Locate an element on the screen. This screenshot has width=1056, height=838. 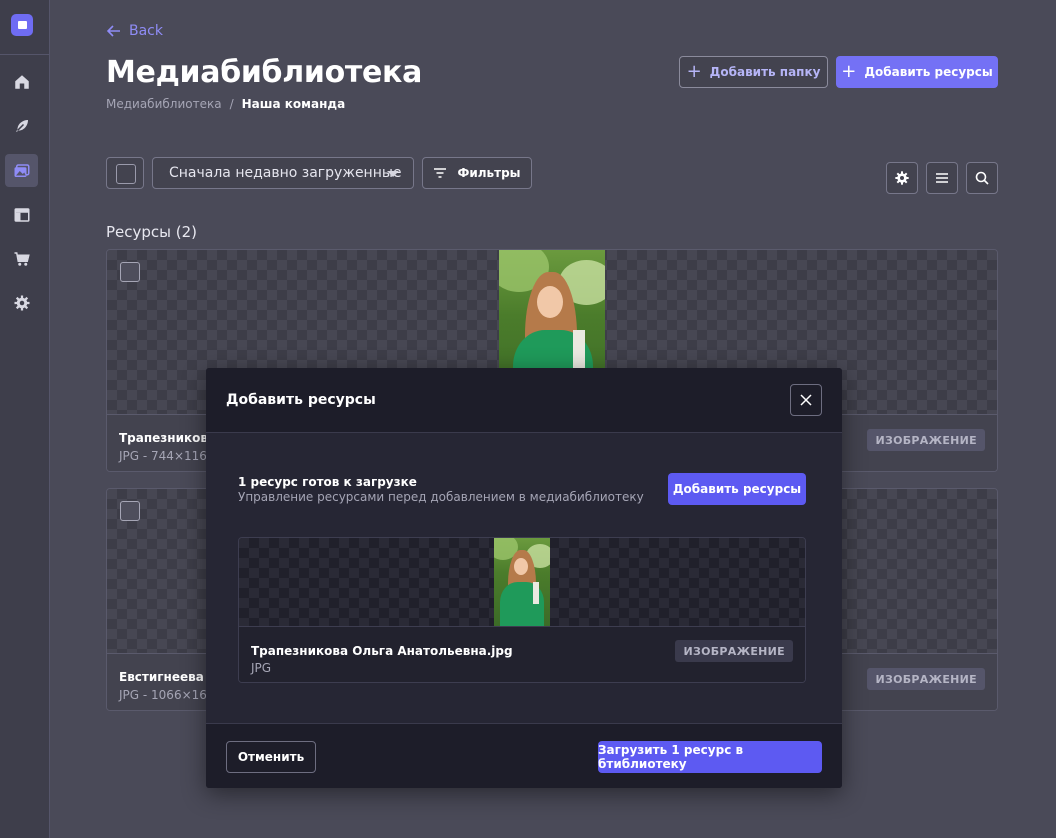
search-icon is located at coordinates (982, 178).